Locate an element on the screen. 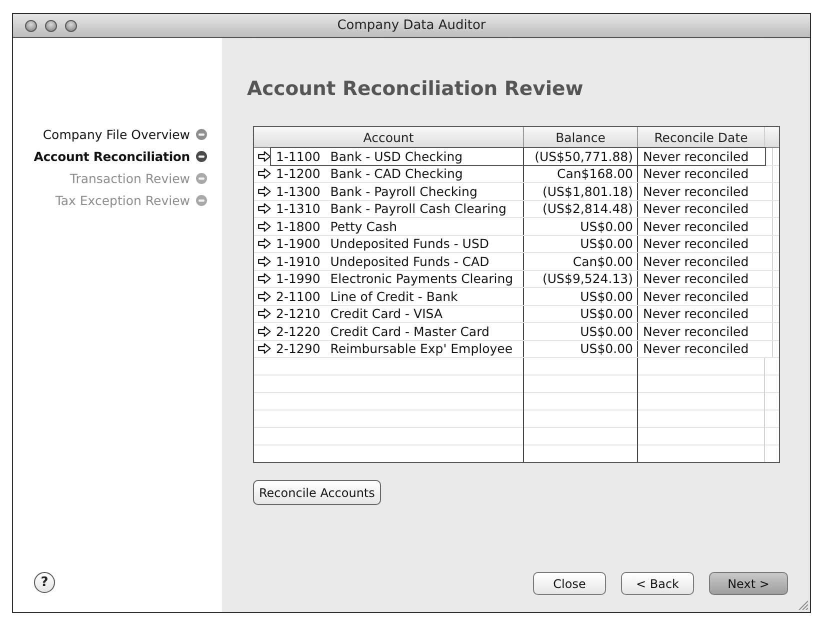 The width and height of the screenshot is (822, 629). account-code: 2-1100 is located at coordinates (298, 296).